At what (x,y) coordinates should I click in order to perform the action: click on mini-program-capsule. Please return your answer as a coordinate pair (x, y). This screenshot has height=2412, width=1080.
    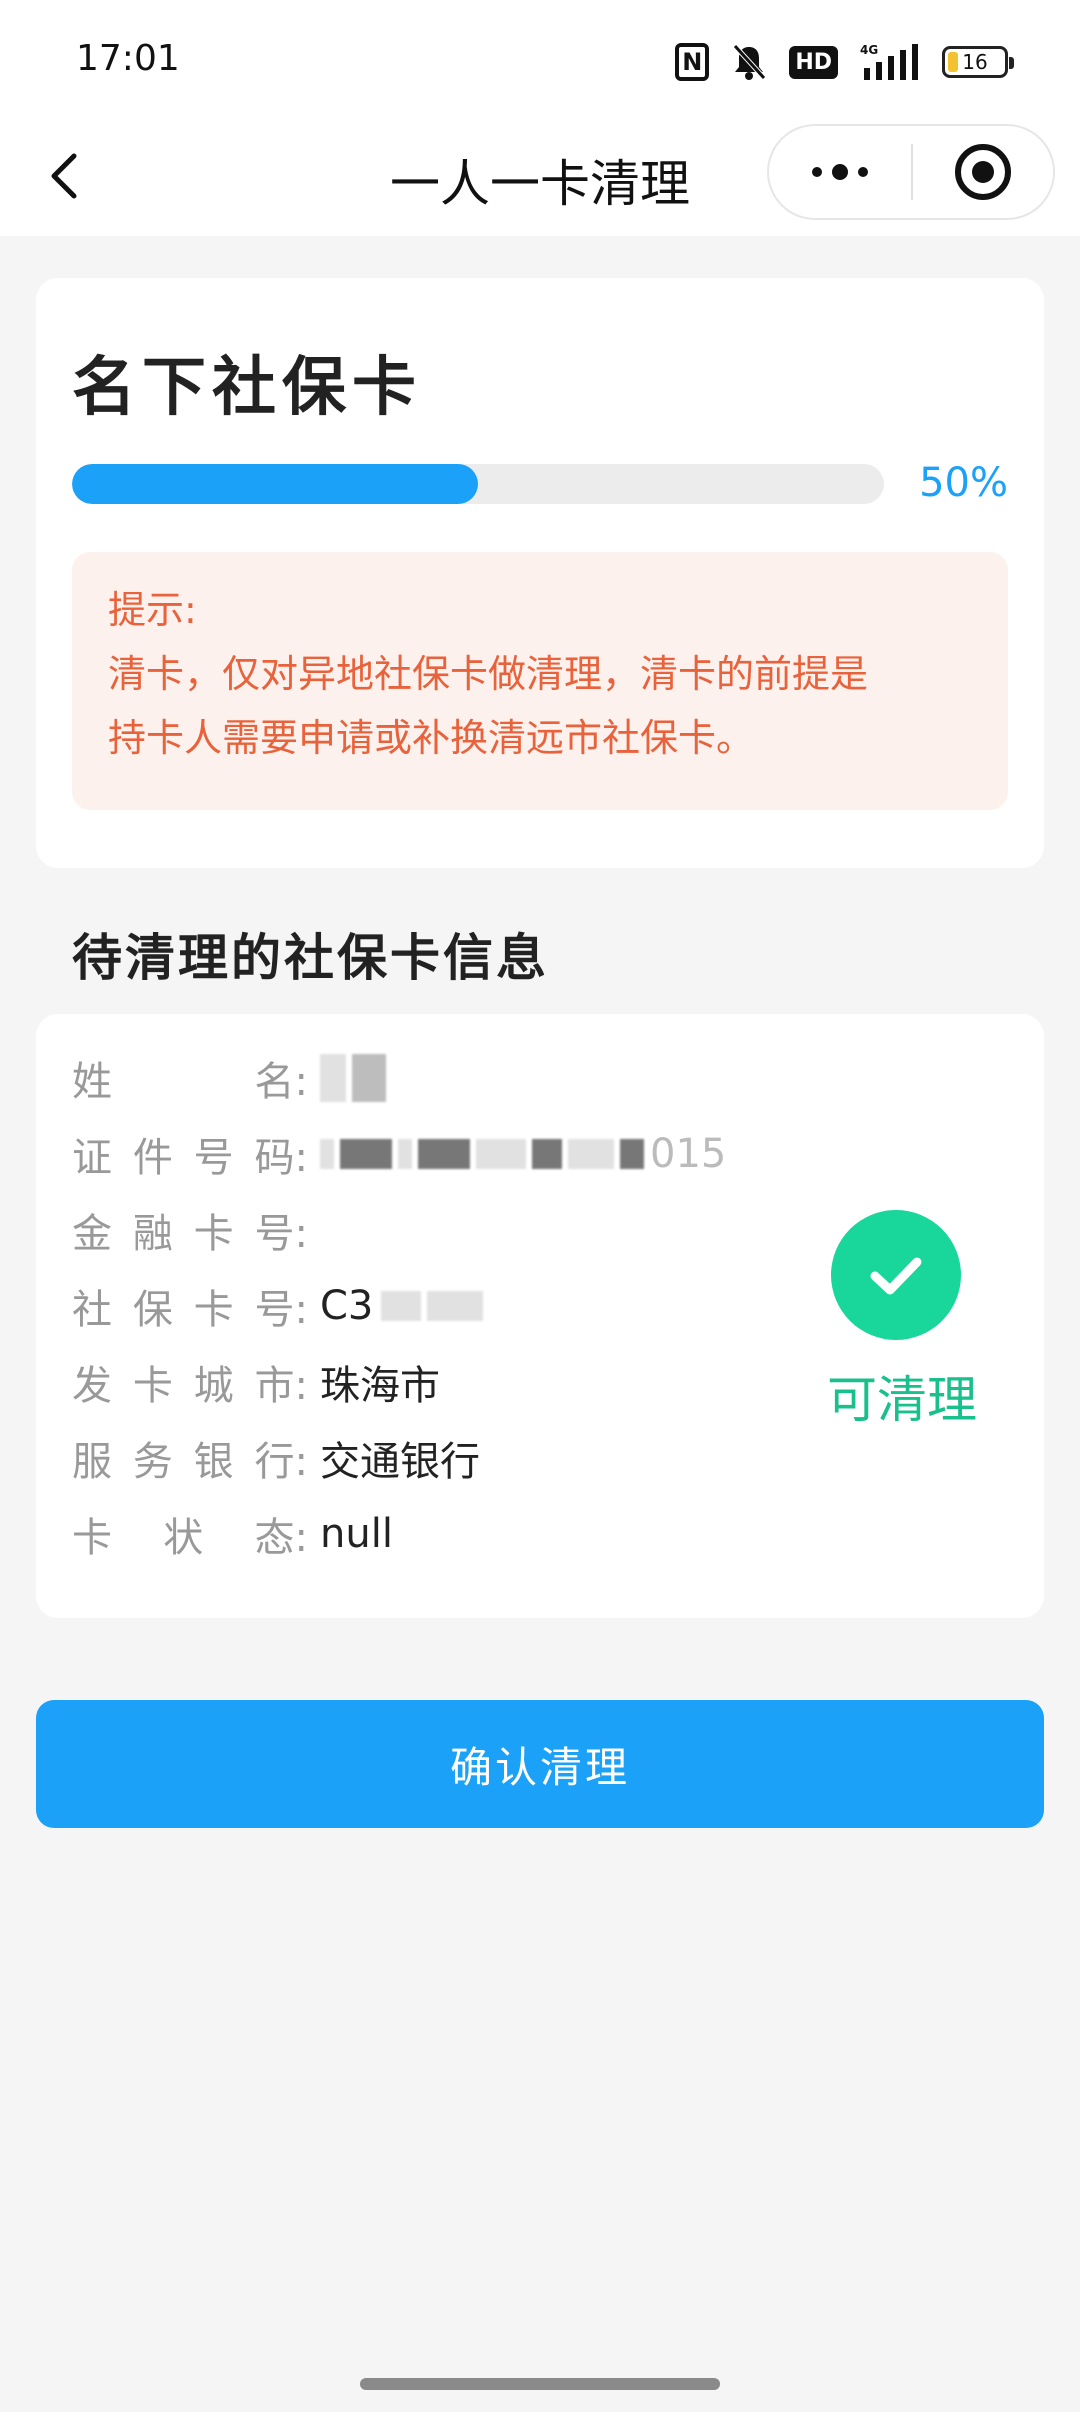
    Looking at the image, I should click on (911, 172).